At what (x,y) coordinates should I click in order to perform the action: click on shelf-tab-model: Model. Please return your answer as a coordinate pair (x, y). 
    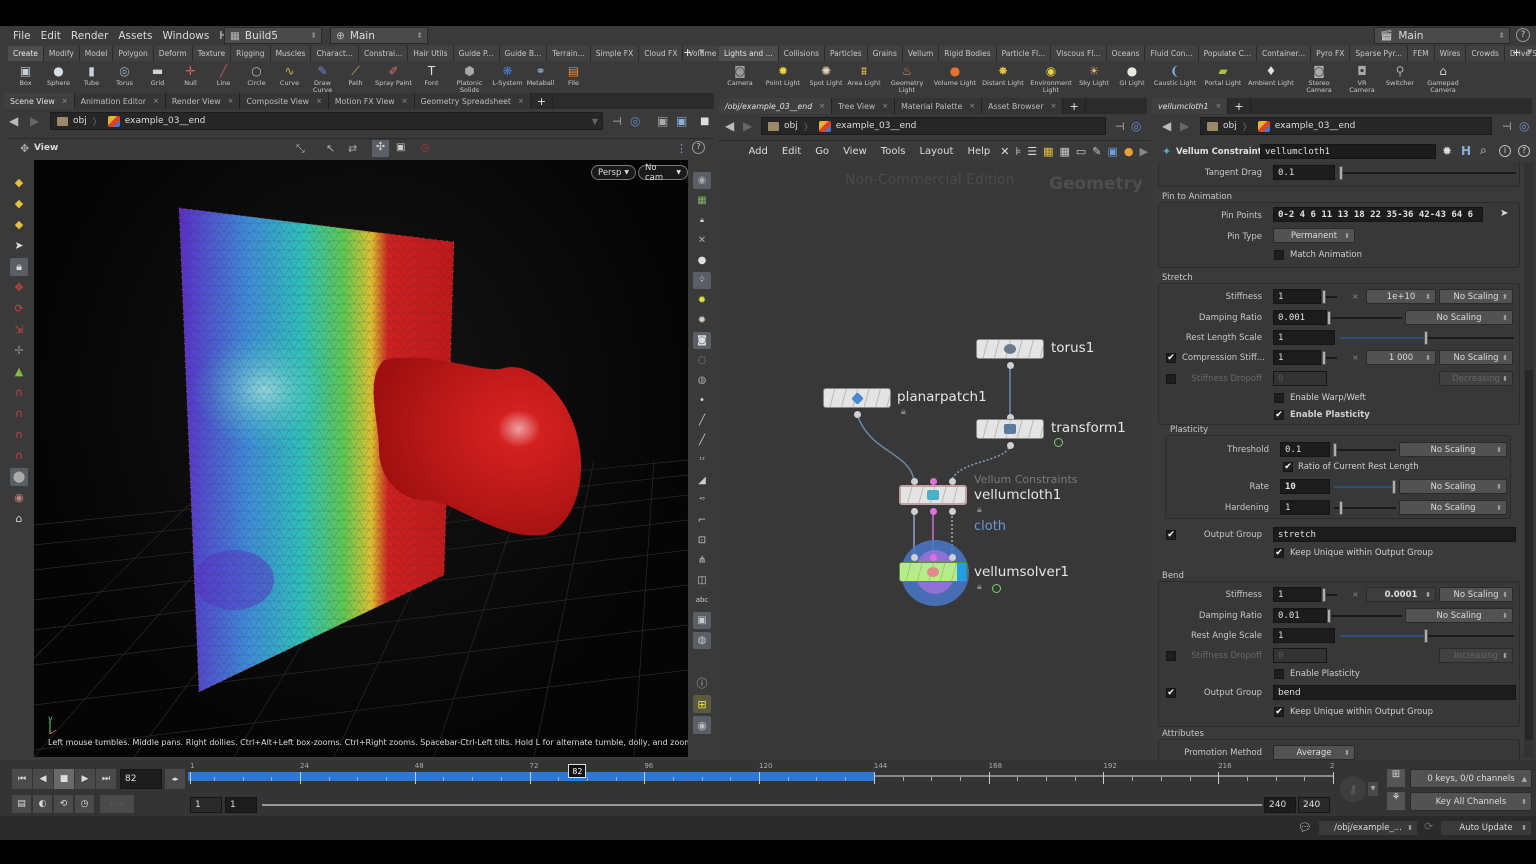
    Looking at the image, I should click on (96, 53).